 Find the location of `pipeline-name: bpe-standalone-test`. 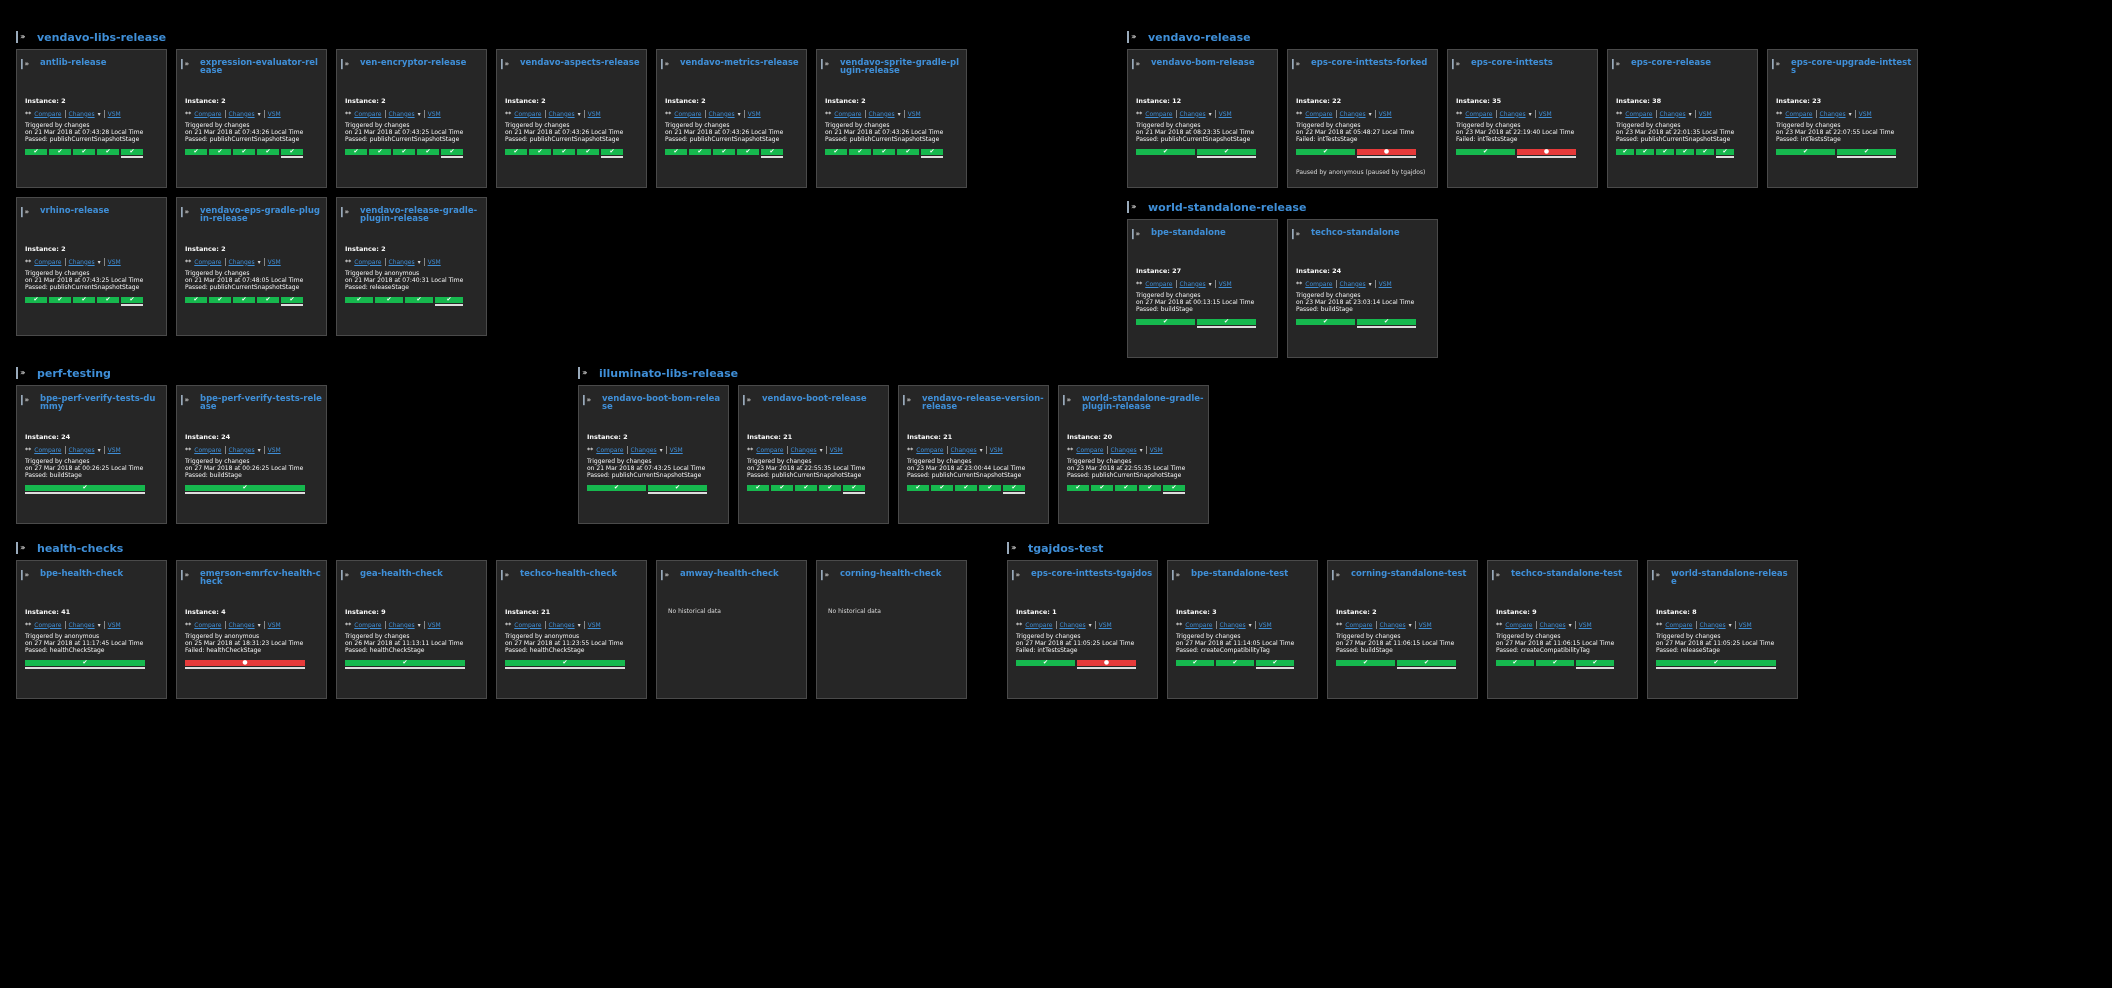

pipeline-name: bpe-standalone-test is located at coordinates (1239, 574).